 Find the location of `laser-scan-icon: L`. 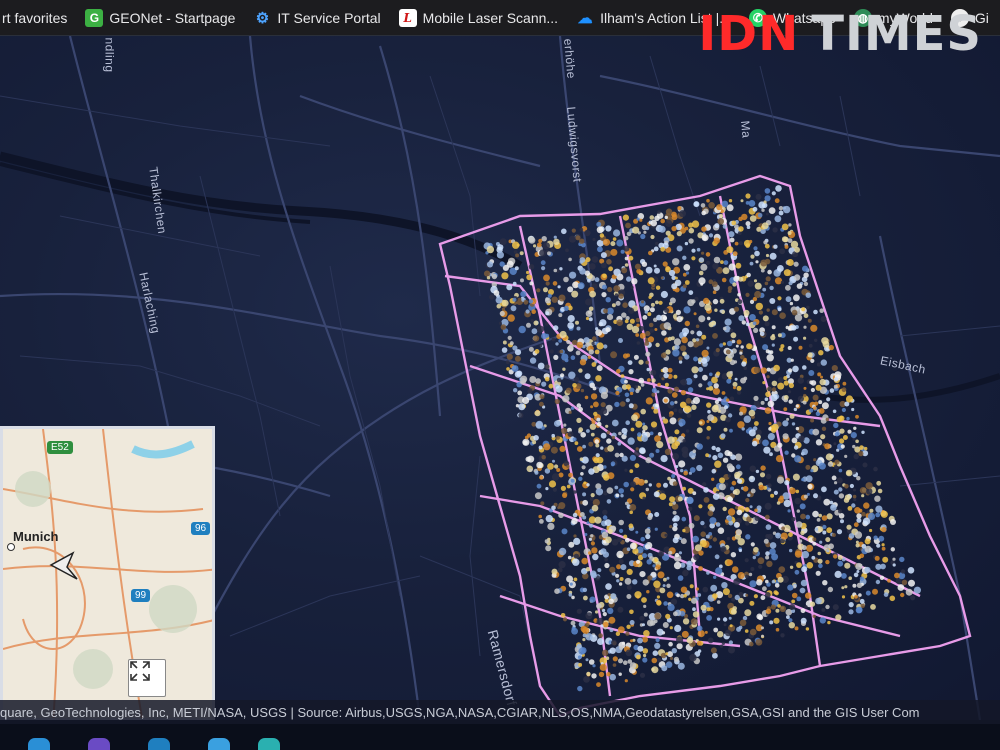

laser-scan-icon: L is located at coordinates (407, 17).